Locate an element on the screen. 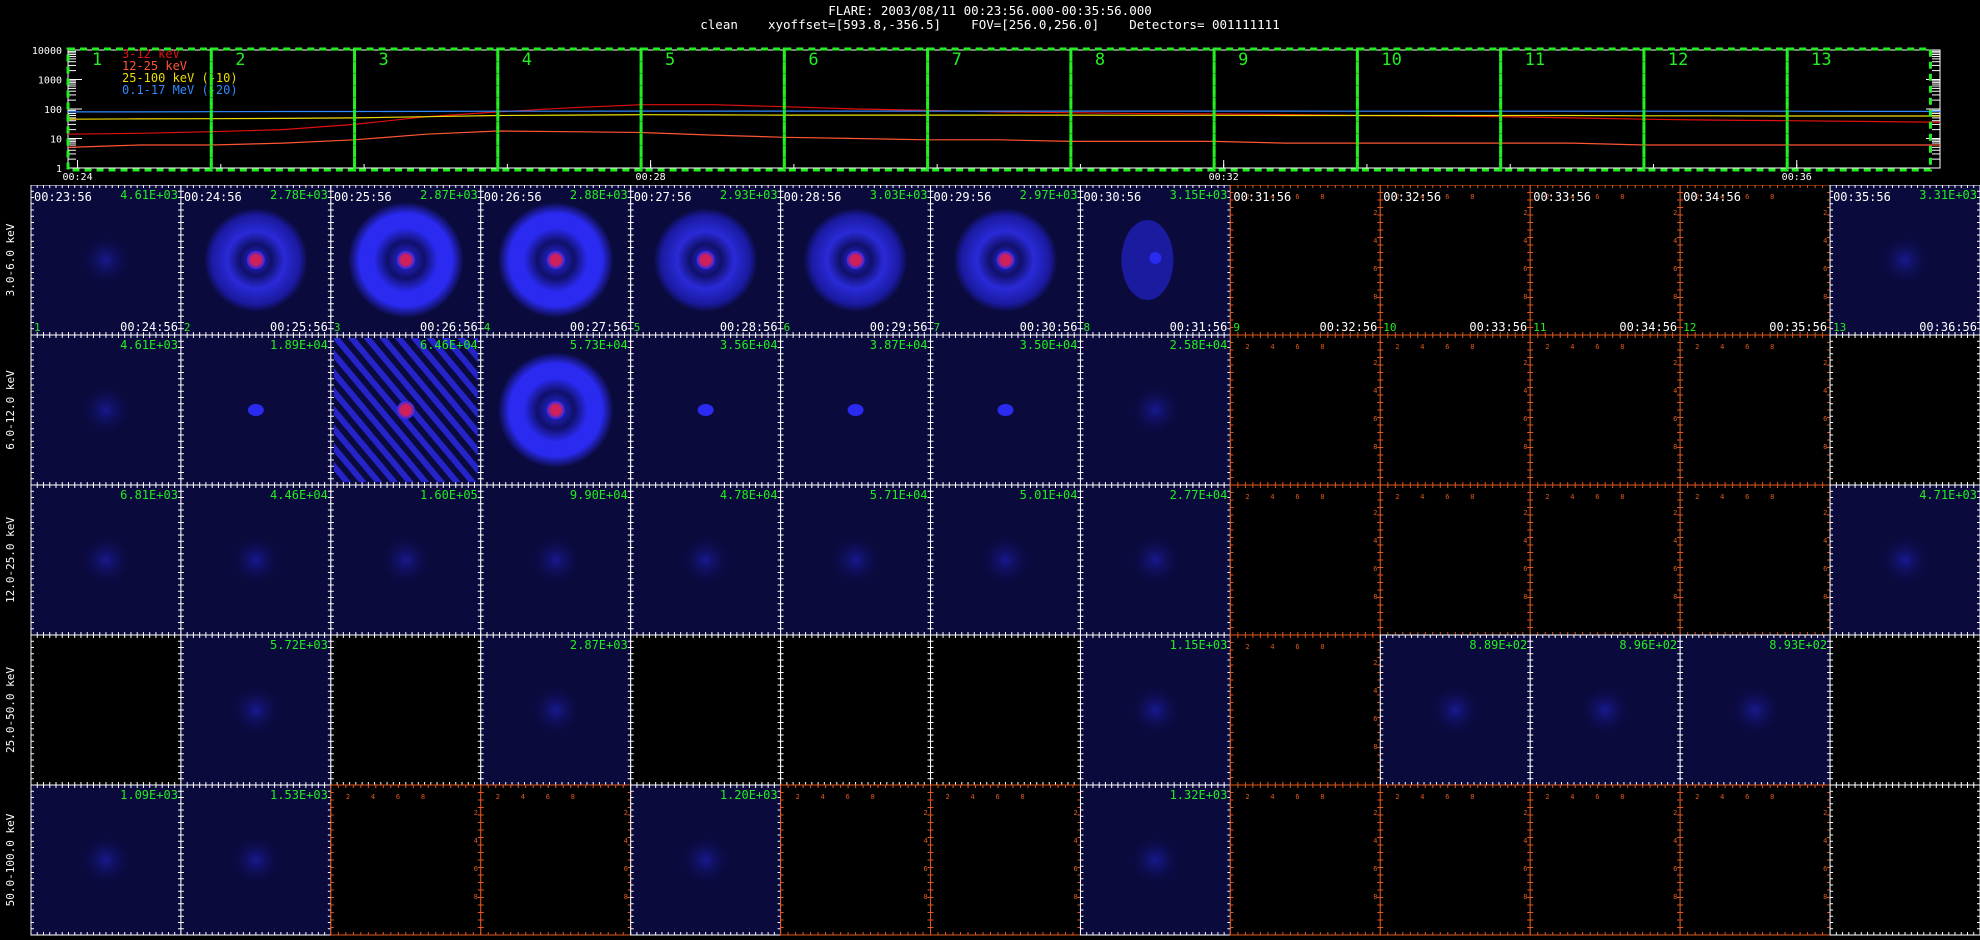  interval-number: 6 is located at coordinates (787, 327).